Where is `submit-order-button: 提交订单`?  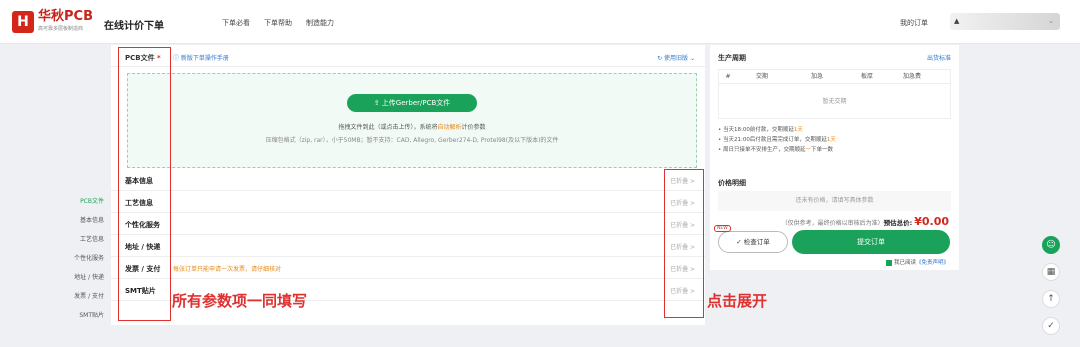
submit-order-button: 提交订单 is located at coordinates (871, 242).